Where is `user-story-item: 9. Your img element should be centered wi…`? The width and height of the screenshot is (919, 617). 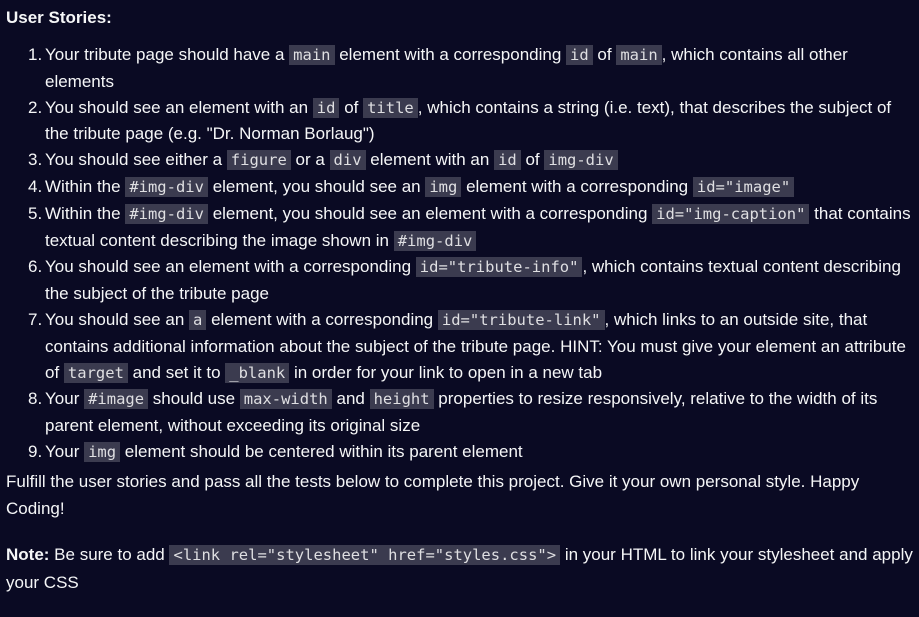
user-story-item: 9. Your img element should be centered wi… is located at coordinates (470, 452).